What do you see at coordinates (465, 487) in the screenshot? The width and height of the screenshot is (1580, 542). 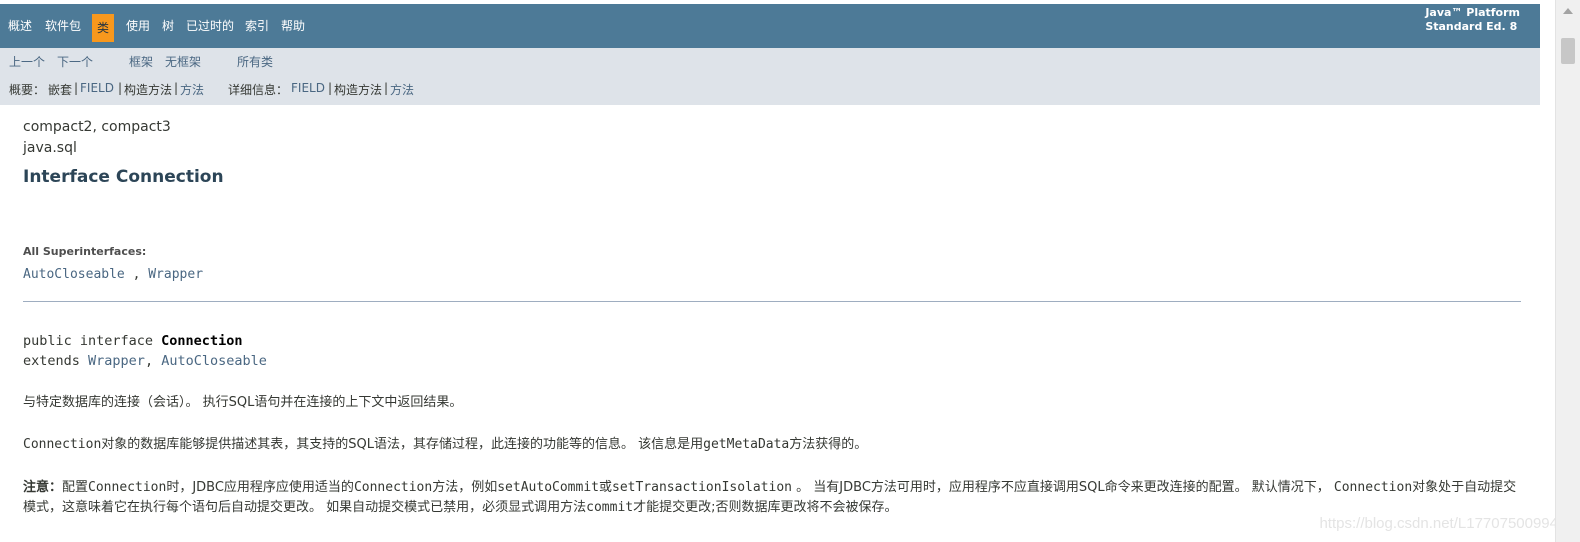 I see `note-text-3: 方法，例如` at bounding box center [465, 487].